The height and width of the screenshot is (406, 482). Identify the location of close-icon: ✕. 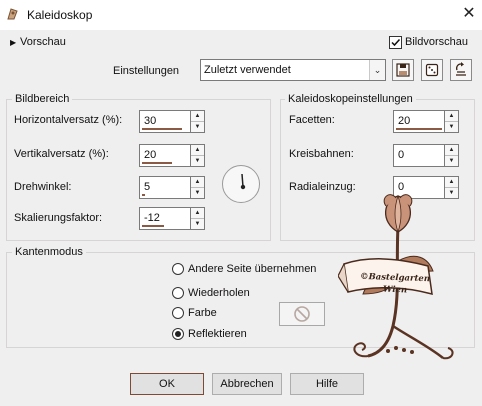
(469, 14).